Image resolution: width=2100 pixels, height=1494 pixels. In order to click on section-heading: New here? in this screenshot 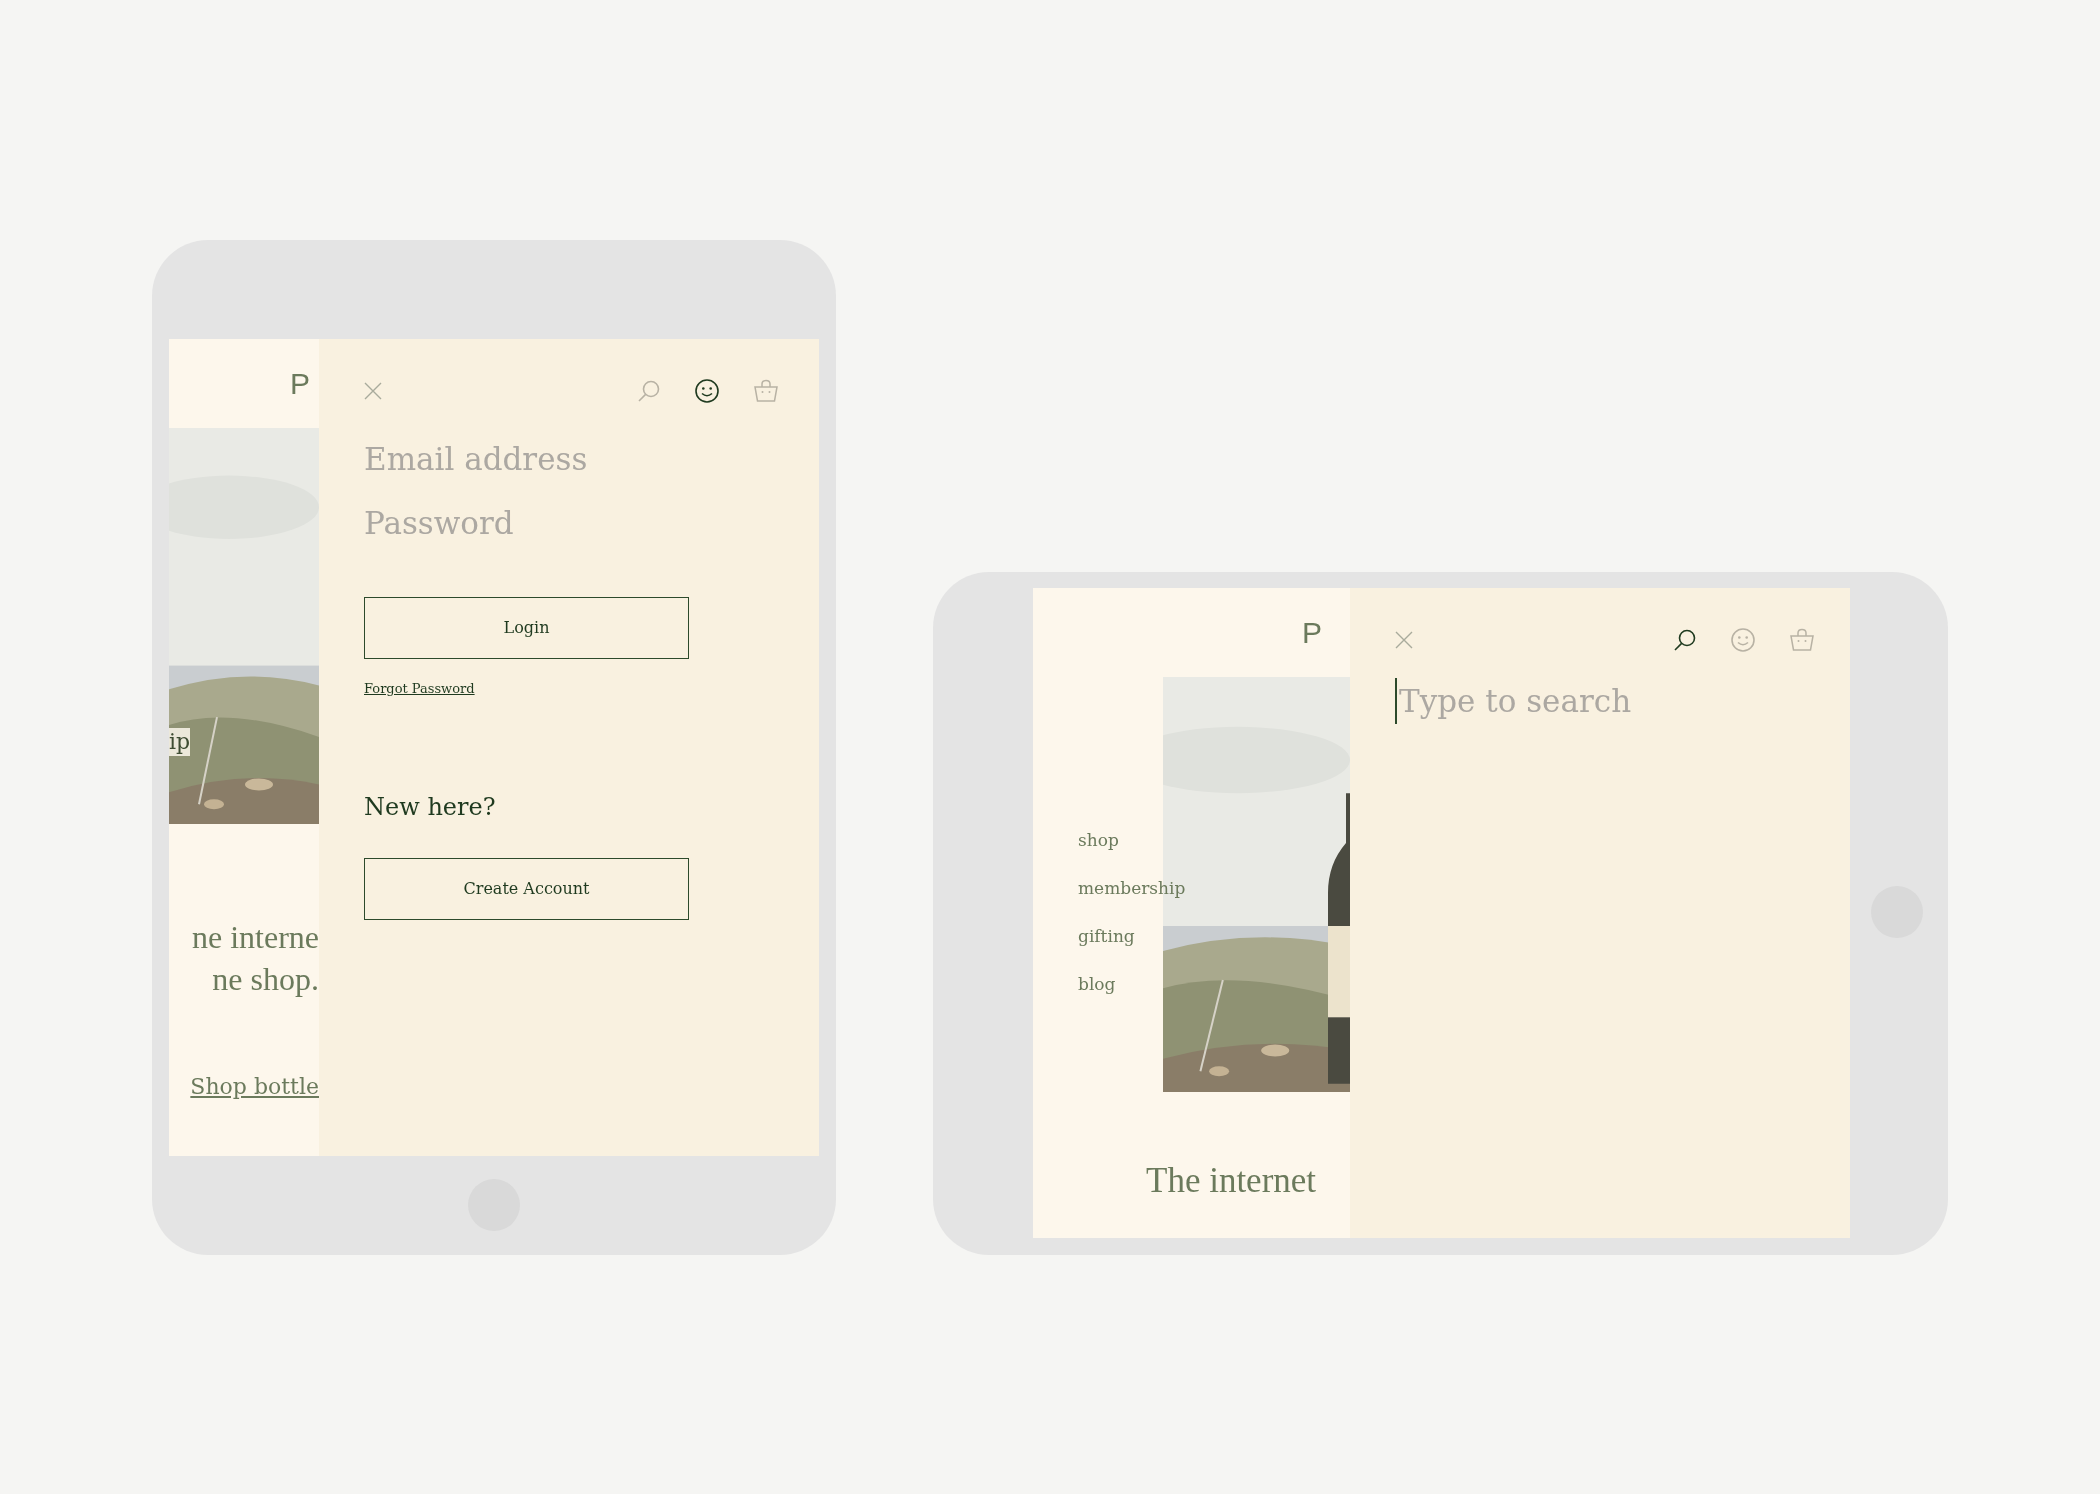, I will do `click(430, 807)`.